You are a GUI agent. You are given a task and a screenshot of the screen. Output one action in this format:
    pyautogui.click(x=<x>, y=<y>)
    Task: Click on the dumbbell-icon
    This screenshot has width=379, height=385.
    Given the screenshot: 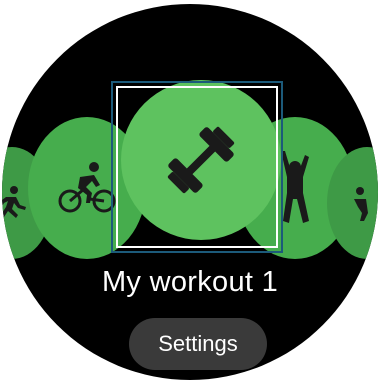 What is the action you would take?
    pyautogui.click(x=201, y=160)
    